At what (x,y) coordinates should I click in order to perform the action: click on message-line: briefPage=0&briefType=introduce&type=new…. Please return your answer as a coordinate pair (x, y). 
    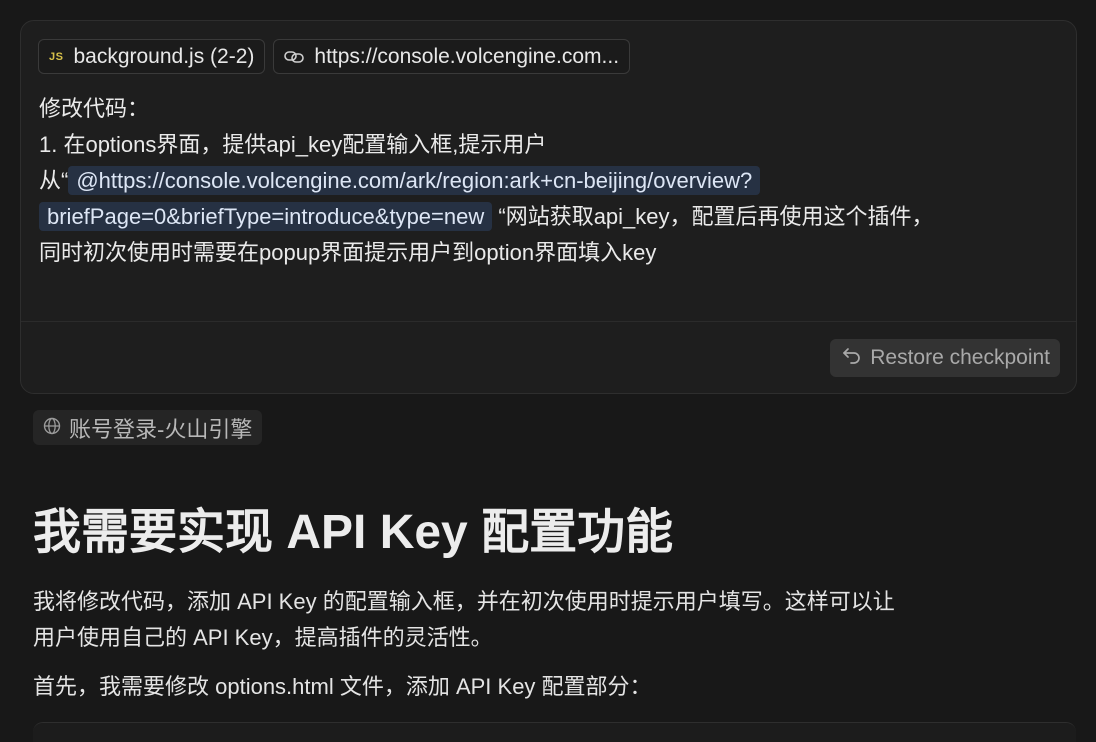
    Looking at the image, I should click on (549, 217).